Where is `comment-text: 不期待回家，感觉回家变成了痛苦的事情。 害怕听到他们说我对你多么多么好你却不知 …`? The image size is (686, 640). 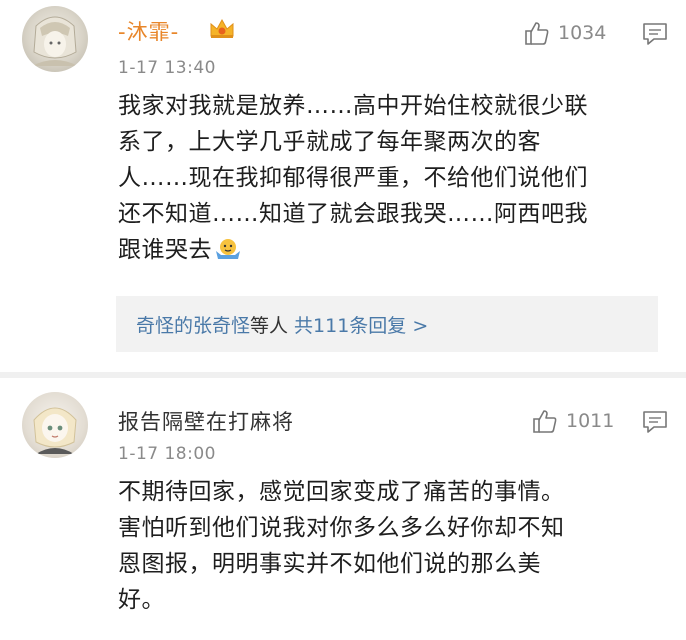 comment-text: 不期待回家，感觉回家变成了痛苦的事情。 害怕听到他们说我对你多么多么好你却不知 … is located at coordinates (341, 546).